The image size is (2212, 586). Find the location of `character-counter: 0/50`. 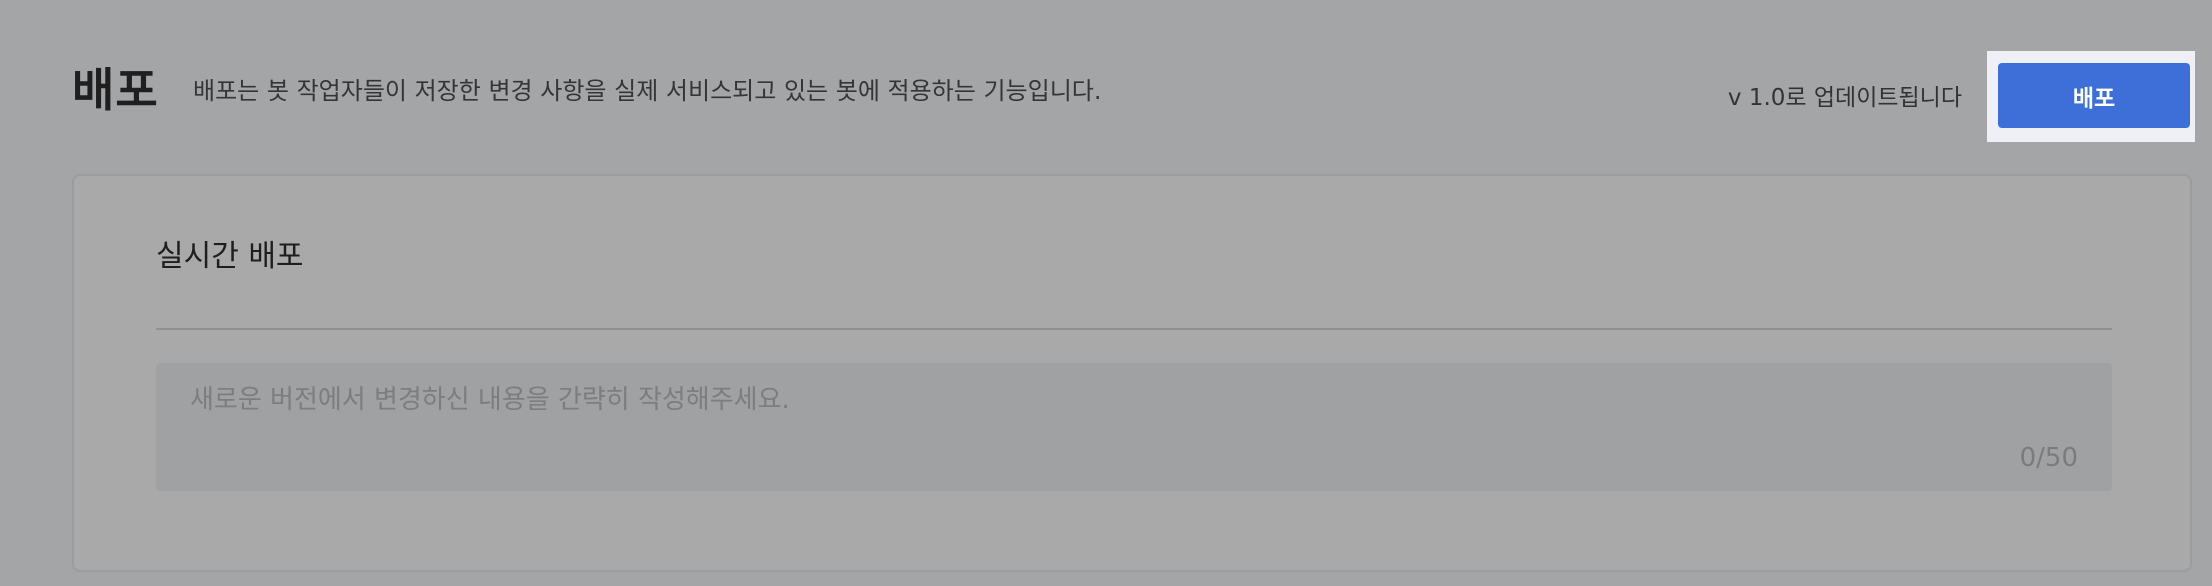

character-counter: 0/50 is located at coordinates (2048, 458).